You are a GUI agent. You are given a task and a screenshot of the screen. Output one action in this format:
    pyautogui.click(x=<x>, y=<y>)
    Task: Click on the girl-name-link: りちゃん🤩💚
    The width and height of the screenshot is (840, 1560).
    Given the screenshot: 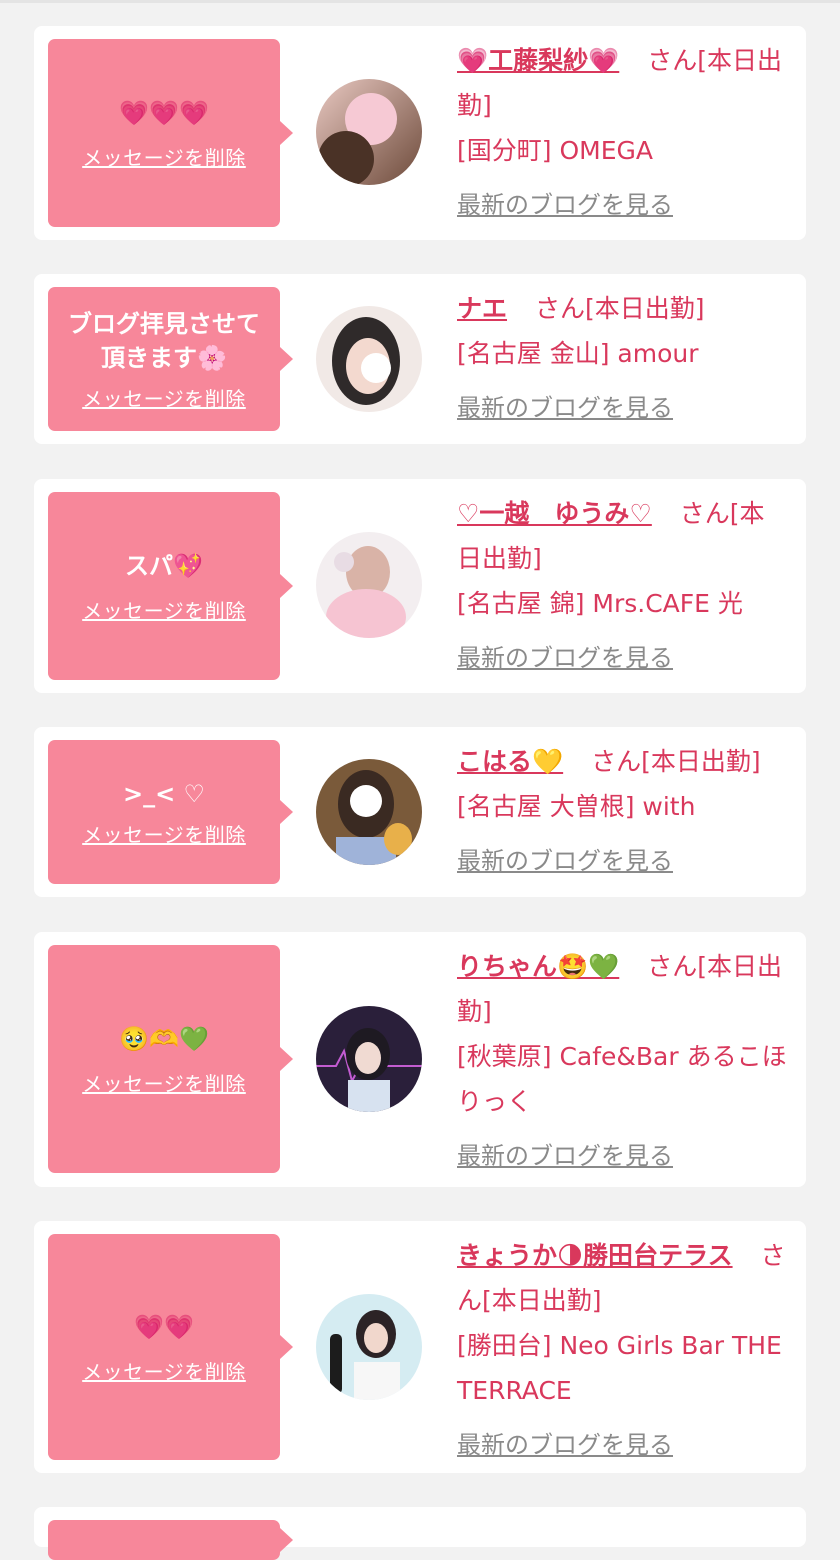 What is the action you would take?
    pyautogui.click(x=538, y=966)
    